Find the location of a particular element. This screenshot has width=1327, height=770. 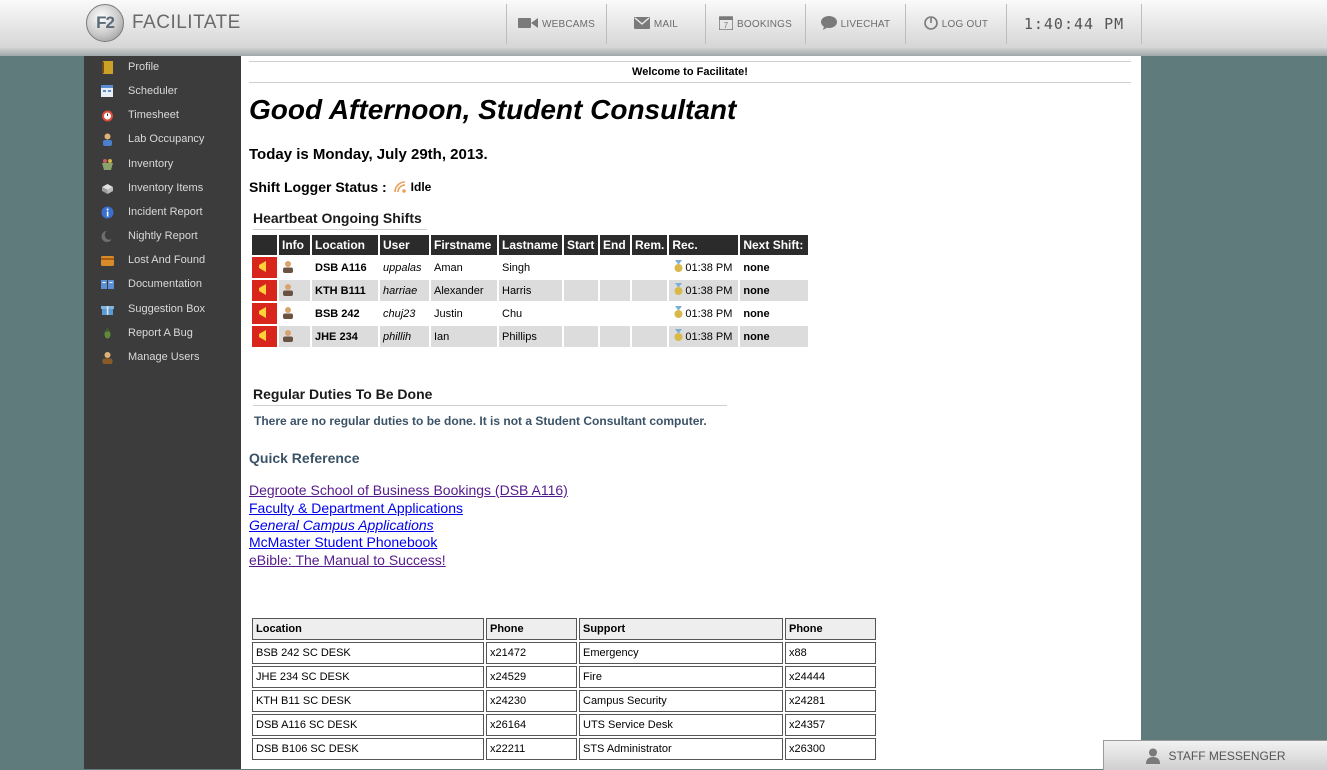

sidebar-item-incident-report: Incident Report is located at coordinates (151, 212).